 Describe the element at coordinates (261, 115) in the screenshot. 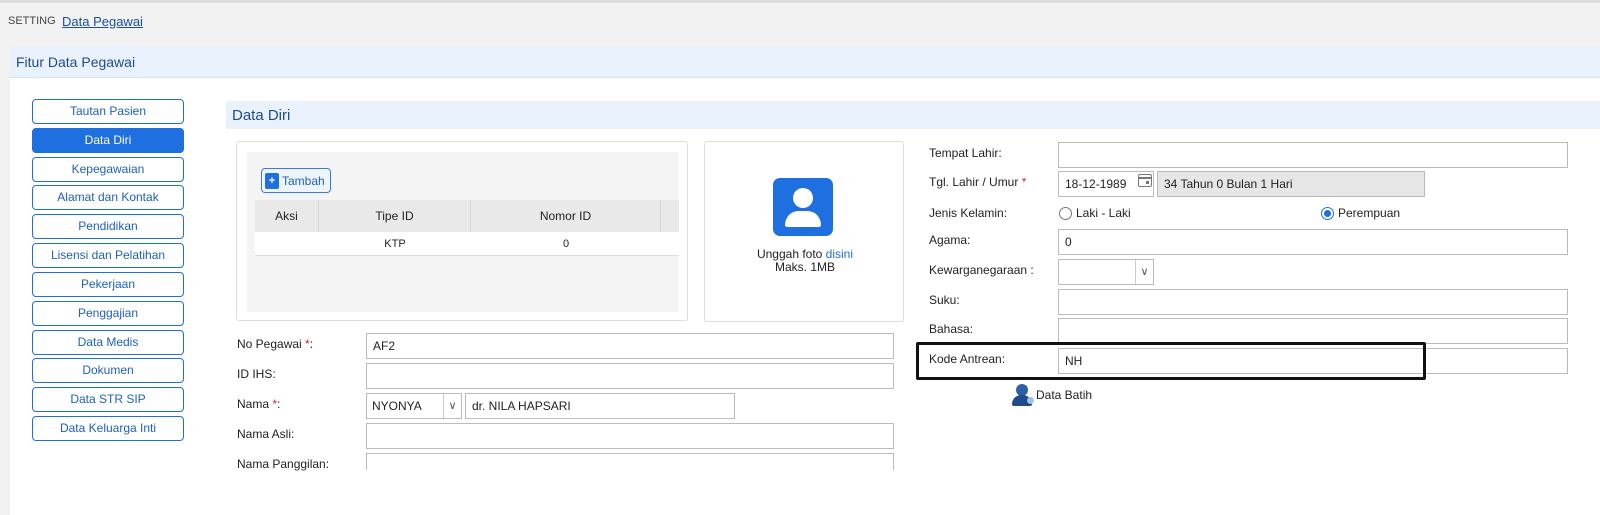

I see `section-title: Data Diri` at that location.